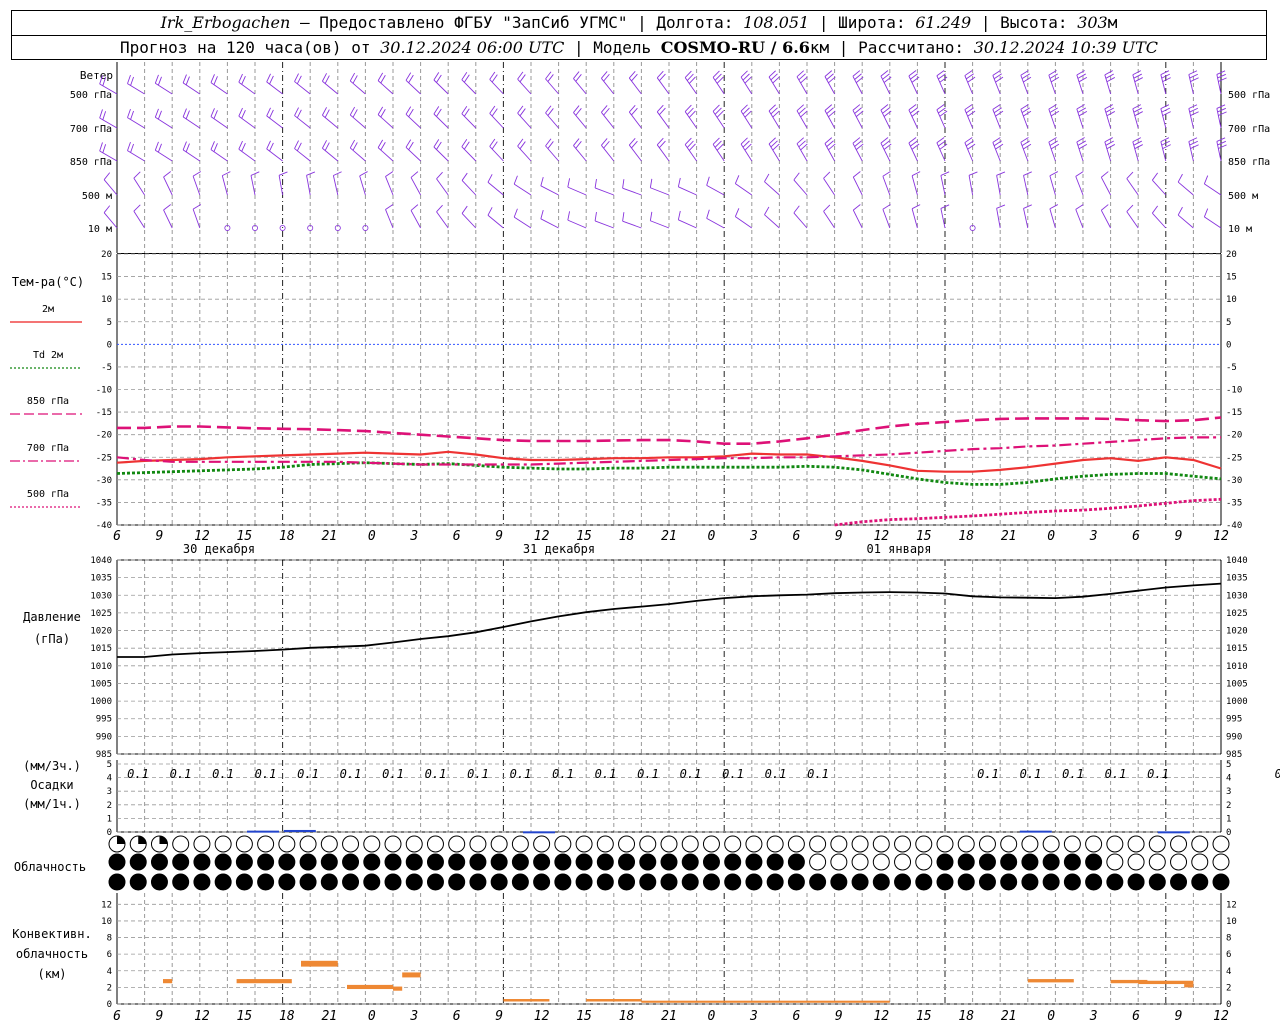 Image resolution: width=1280 pixels, height=1024 pixels. What do you see at coordinates (104, 391) in the screenshot?
I see `temp-ytick-left: -10` at bounding box center [104, 391].